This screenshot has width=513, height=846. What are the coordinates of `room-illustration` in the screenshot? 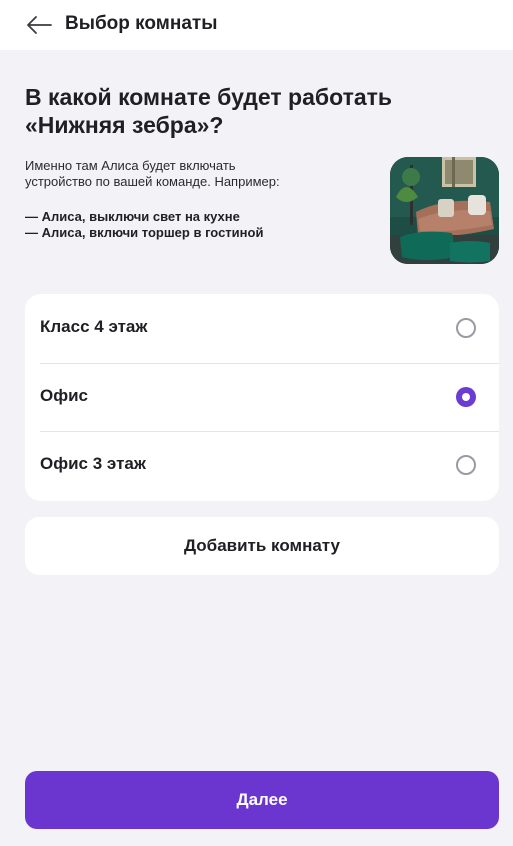 It's located at (444, 210).